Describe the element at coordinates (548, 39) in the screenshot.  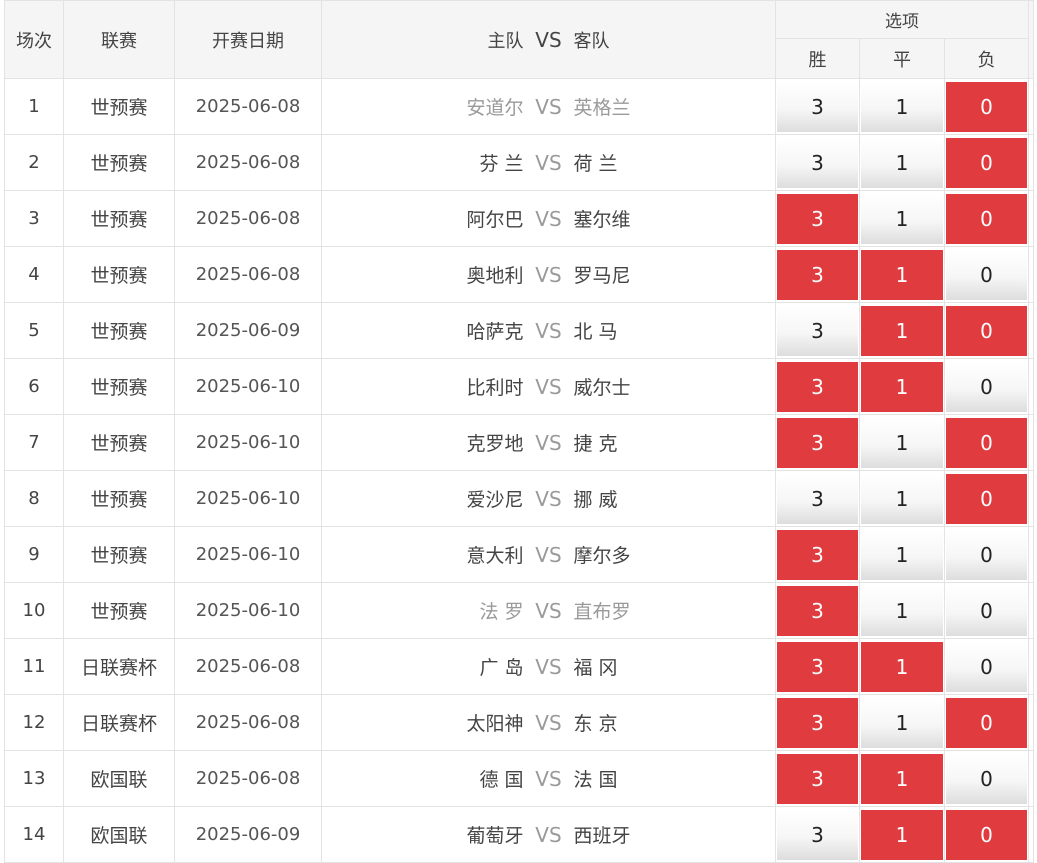
I see `header-vs: VS` at that location.